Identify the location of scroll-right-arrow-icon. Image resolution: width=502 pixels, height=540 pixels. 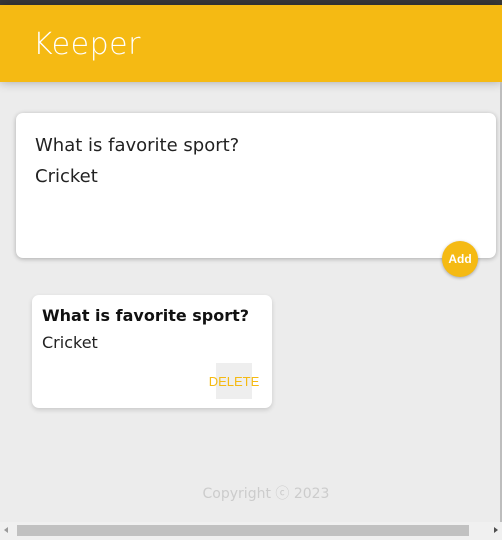
(496, 530).